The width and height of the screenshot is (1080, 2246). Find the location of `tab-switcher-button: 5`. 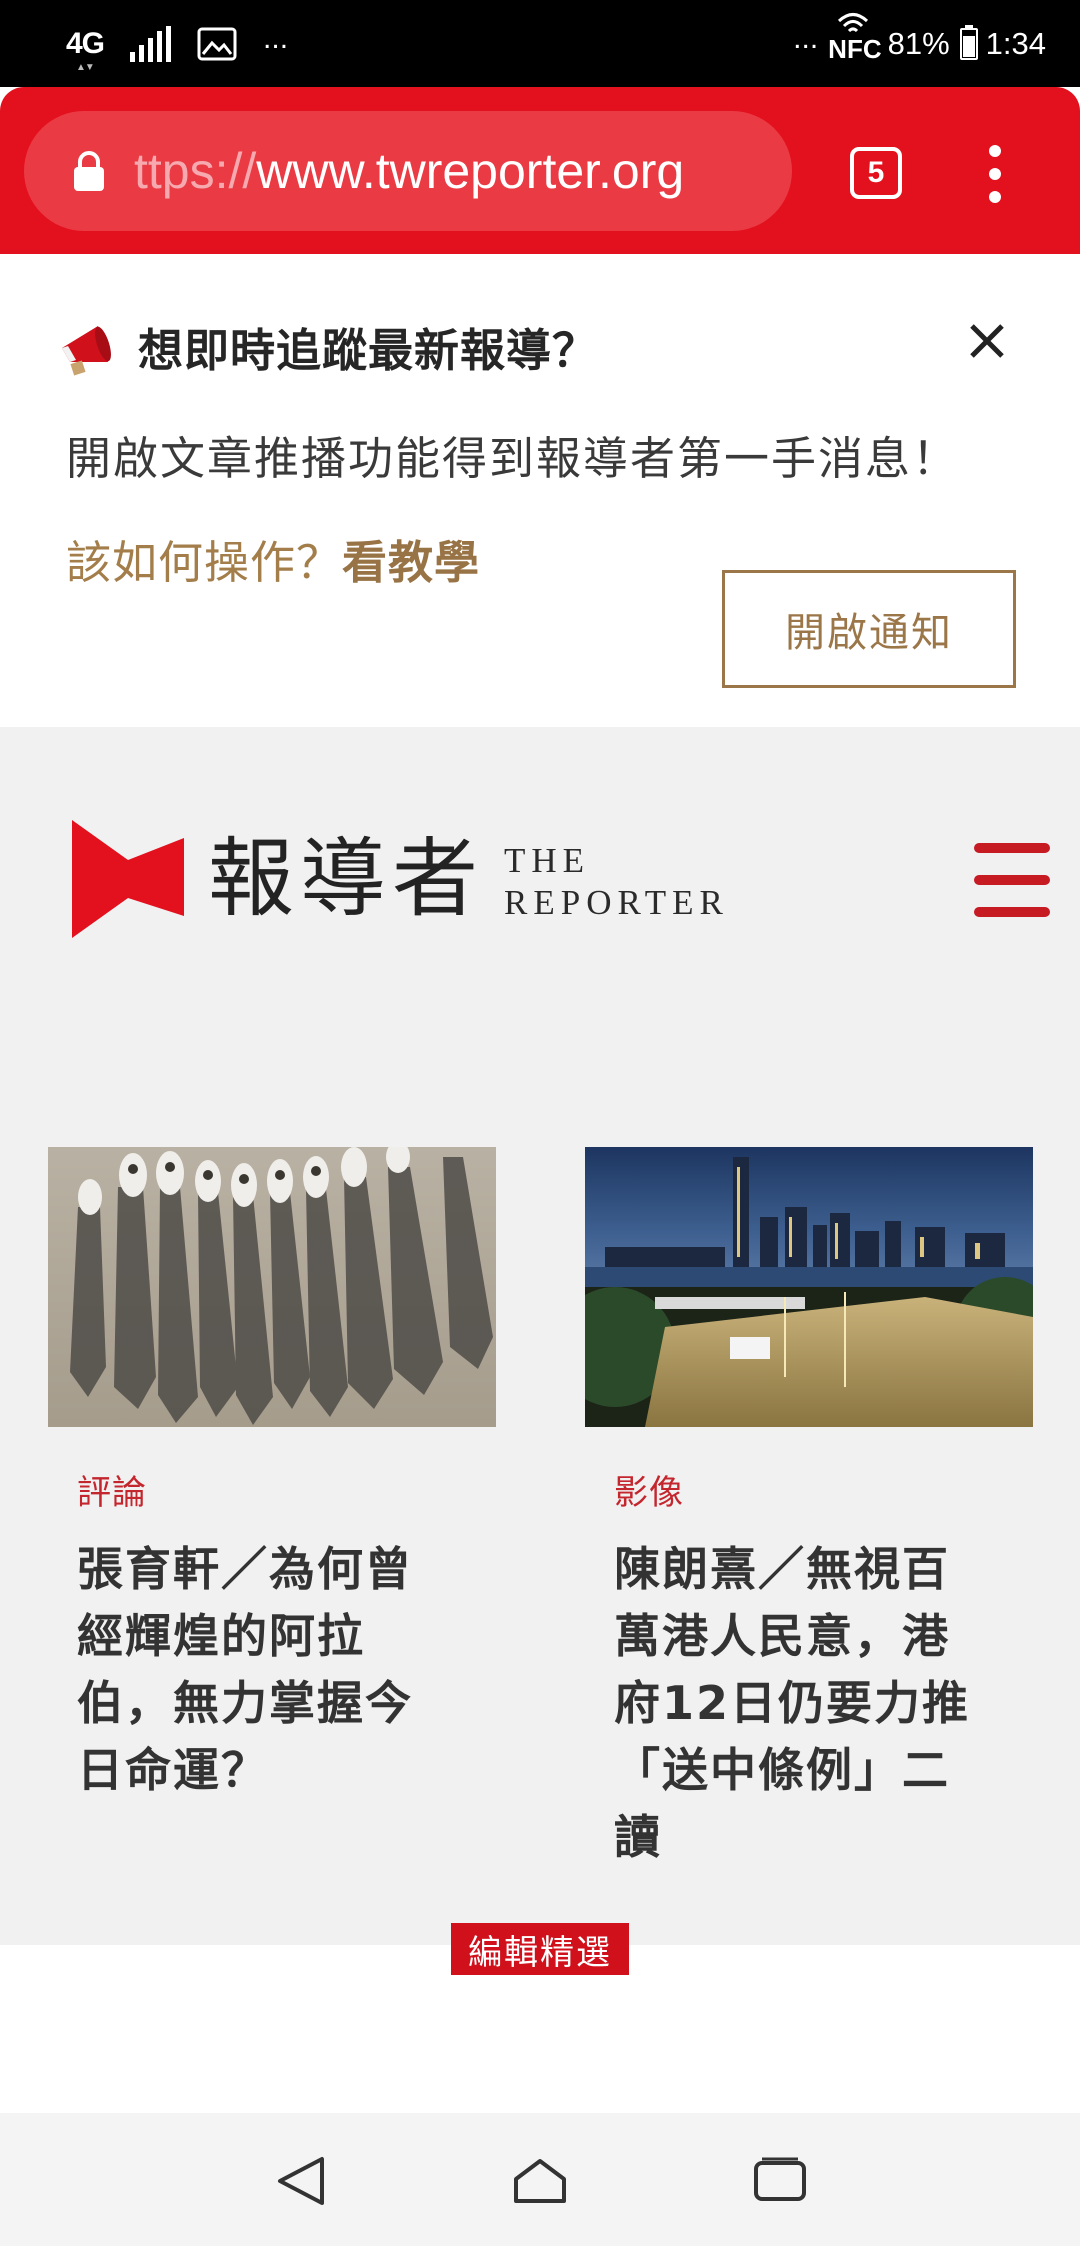

tab-switcher-button: 5 is located at coordinates (876, 173).